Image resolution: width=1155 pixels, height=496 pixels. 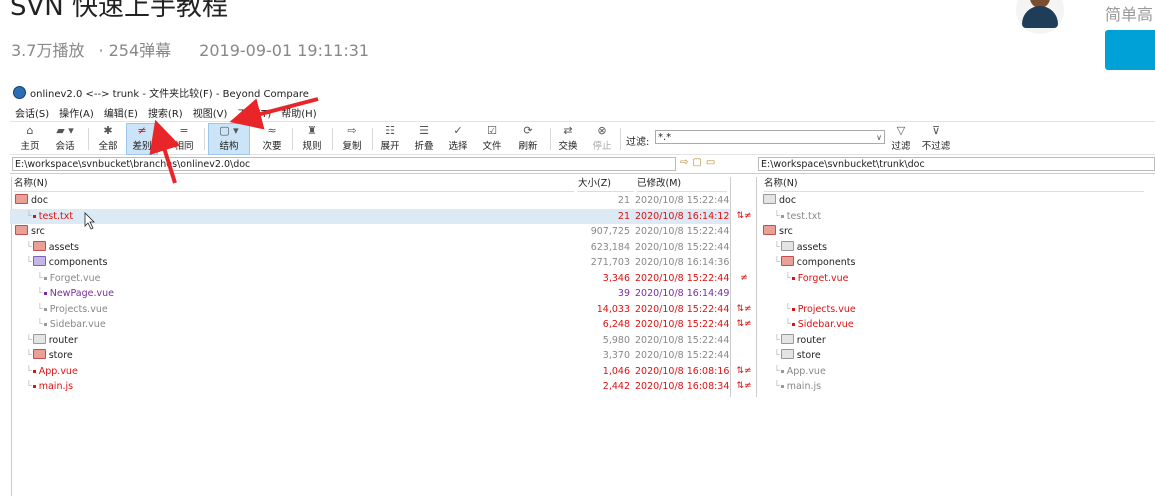 I want to click on folder-browse-icons: ⇨▢▭, so click(x=699, y=162).